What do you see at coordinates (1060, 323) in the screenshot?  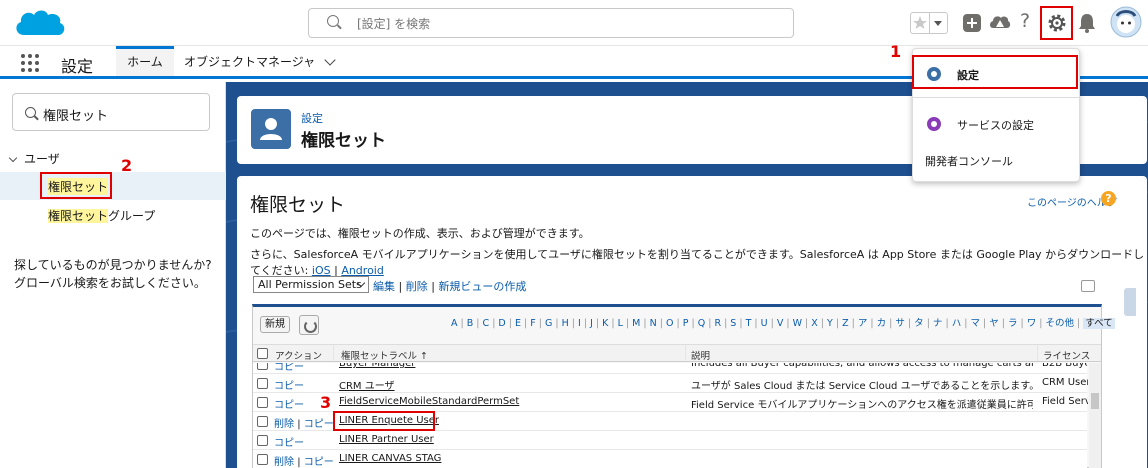 I see `alpha-filter-item: その他` at bounding box center [1060, 323].